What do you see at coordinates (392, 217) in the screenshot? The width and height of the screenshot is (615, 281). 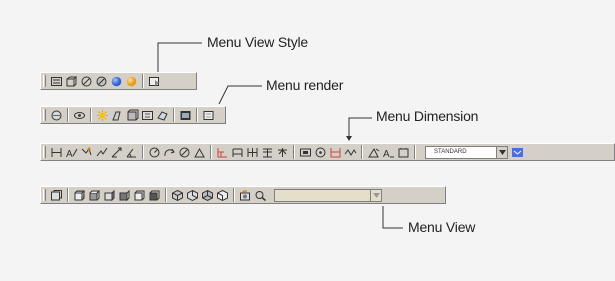 I see `leader-view` at bounding box center [392, 217].